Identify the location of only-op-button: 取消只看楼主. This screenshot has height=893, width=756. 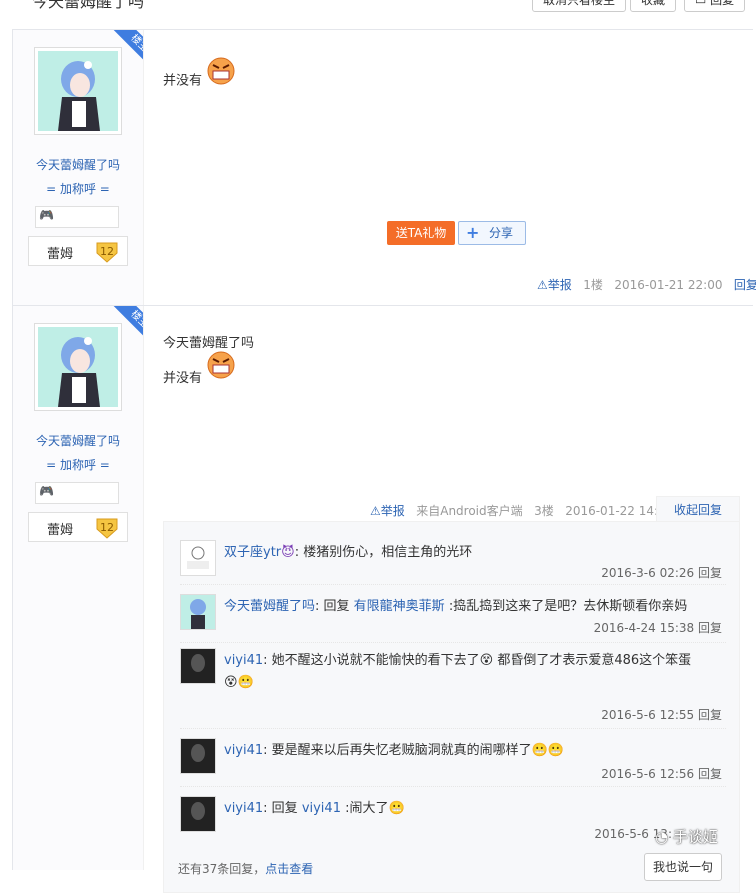
(579, 6).